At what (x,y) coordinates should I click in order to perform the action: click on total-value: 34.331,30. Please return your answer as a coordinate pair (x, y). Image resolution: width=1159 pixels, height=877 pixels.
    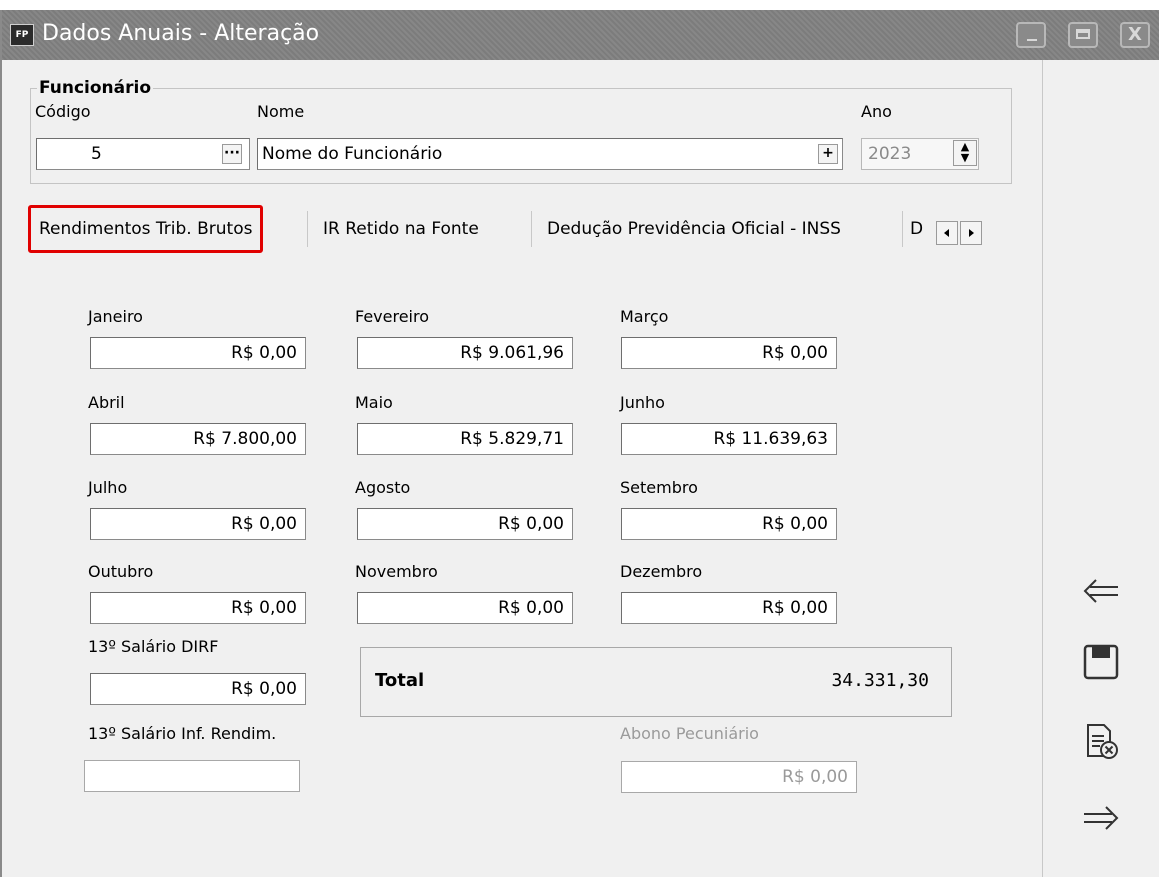
    Looking at the image, I should click on (880, 680).